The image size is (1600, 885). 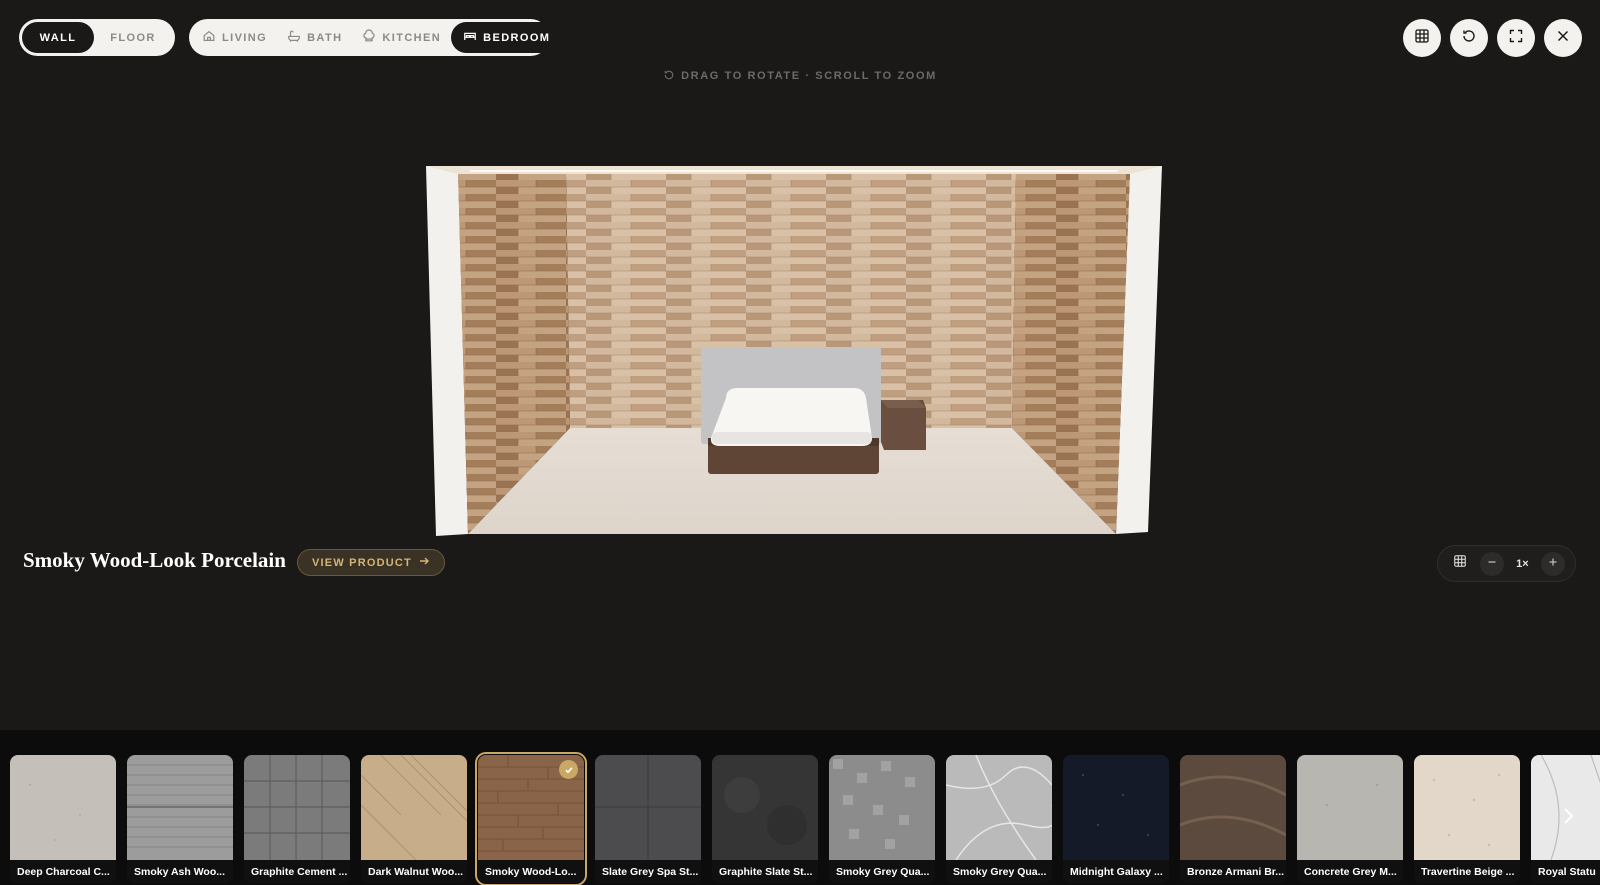 What do you see at coordinates (517, 37) in the screenshot?
I see `room-tab-label: BEDROOM` at bounding box center [517, 37].